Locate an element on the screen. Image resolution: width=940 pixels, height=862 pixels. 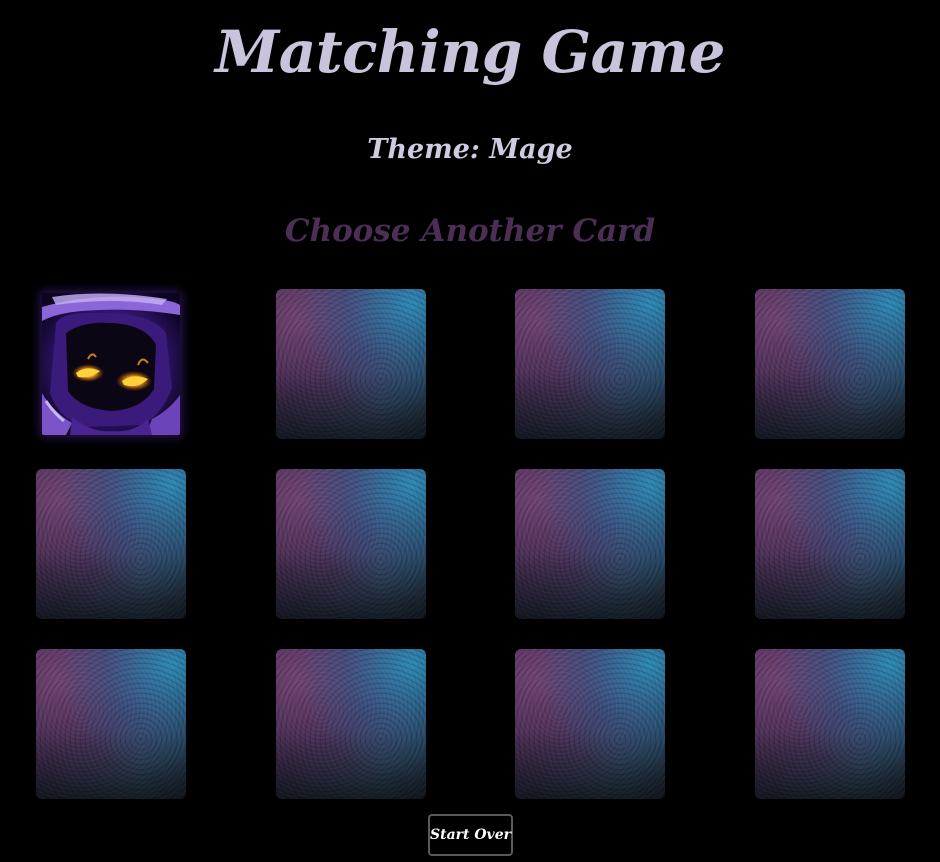
status-prompt: Choose Another Card is located at coordinates (470, 231).